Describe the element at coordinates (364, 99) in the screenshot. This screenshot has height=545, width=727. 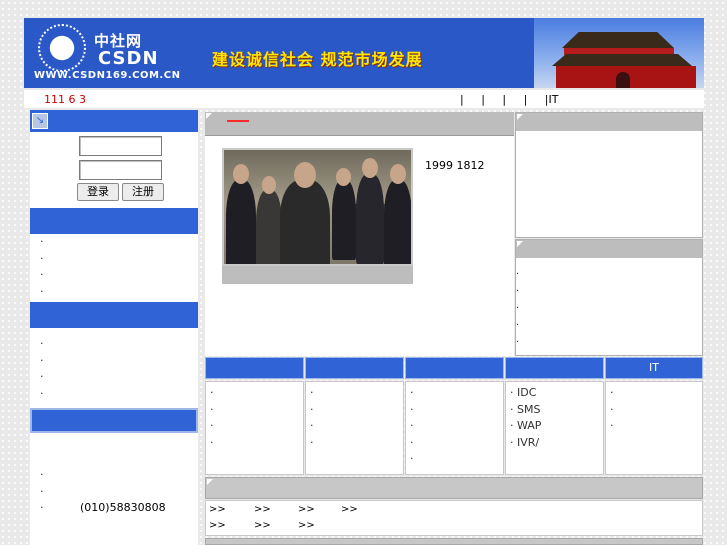
I see `nav-bar: 111 6 3 | | | | |IT` at that location.